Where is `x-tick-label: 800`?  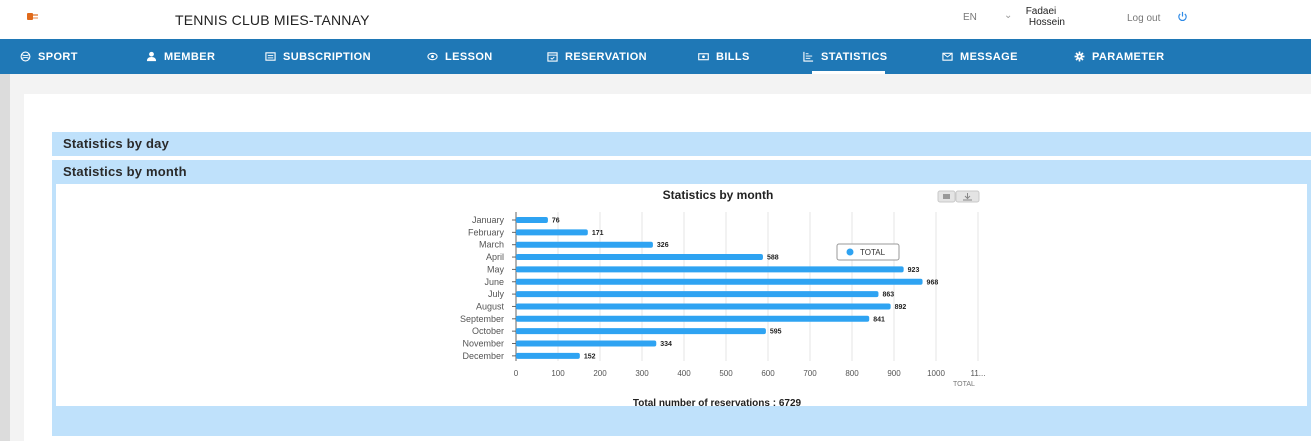
x-tick-label: 800 is located at coordinates (852, 373).